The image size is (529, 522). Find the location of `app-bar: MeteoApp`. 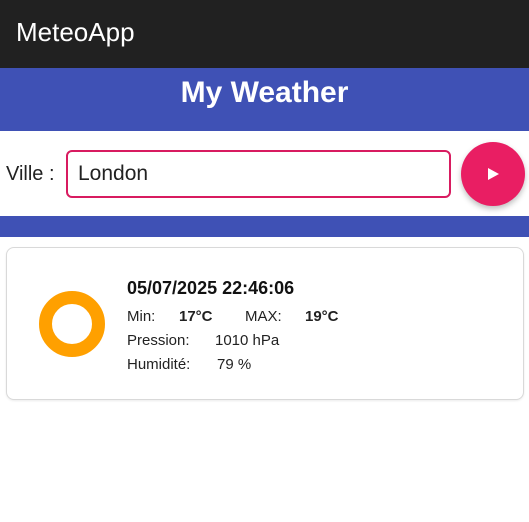

app-bar: MeteoApp is located at coordinates (264, 34).